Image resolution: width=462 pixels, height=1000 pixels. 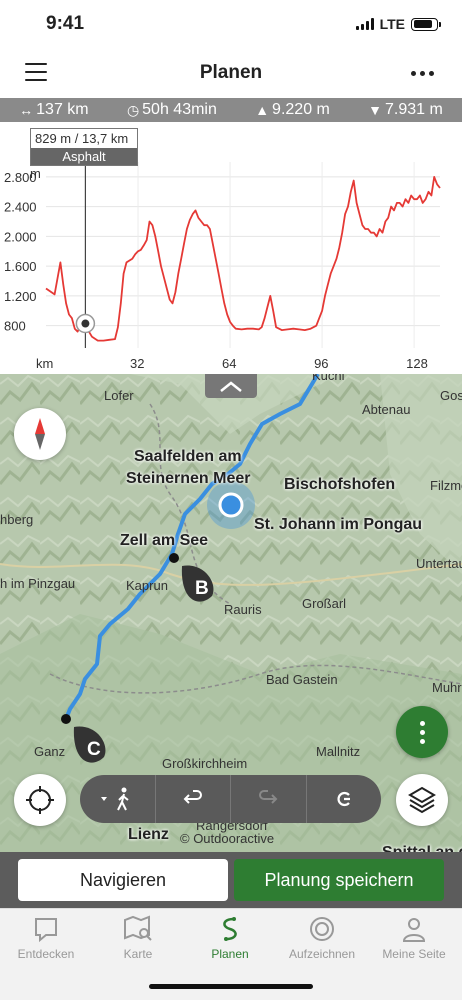 I want to click on map-copyright: © Outdooractive, so click(x=227, y=838).